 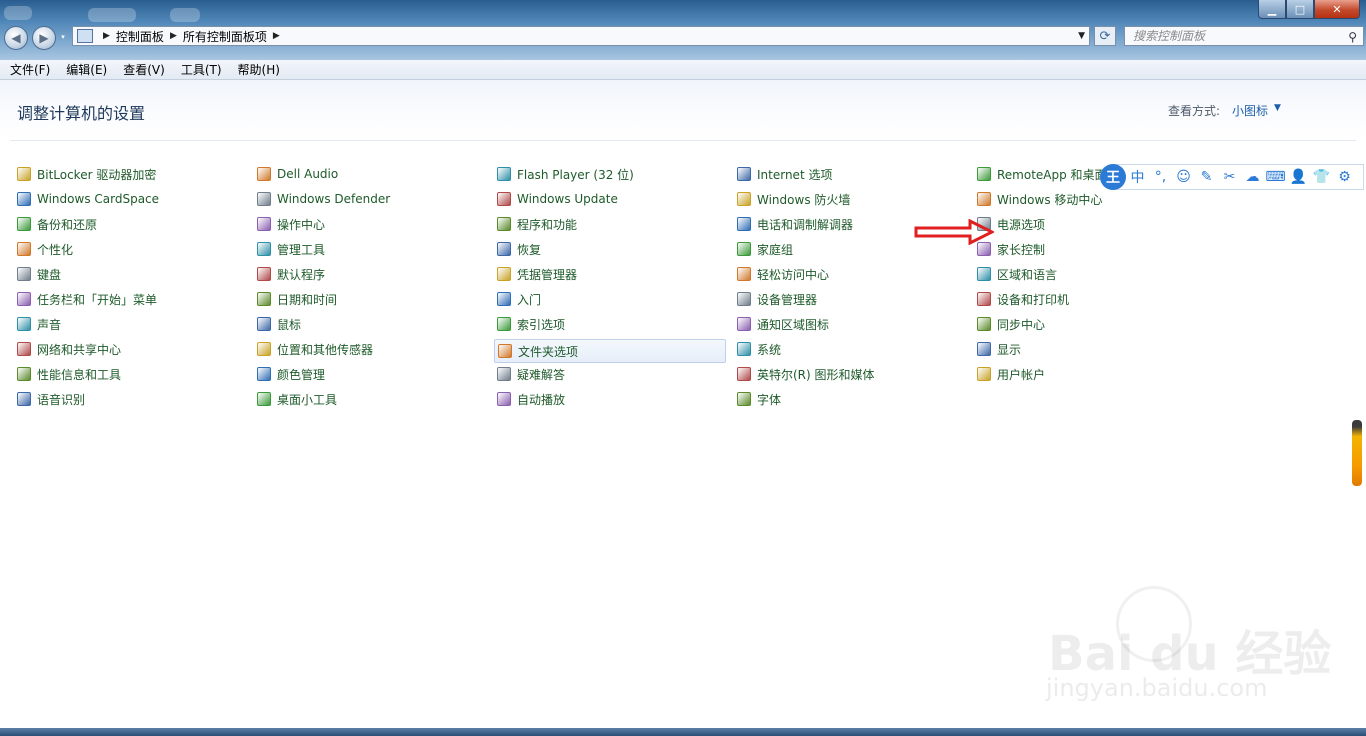 I want to click on recent-pages-dropdown: ▾, so click(x=63, y=37).